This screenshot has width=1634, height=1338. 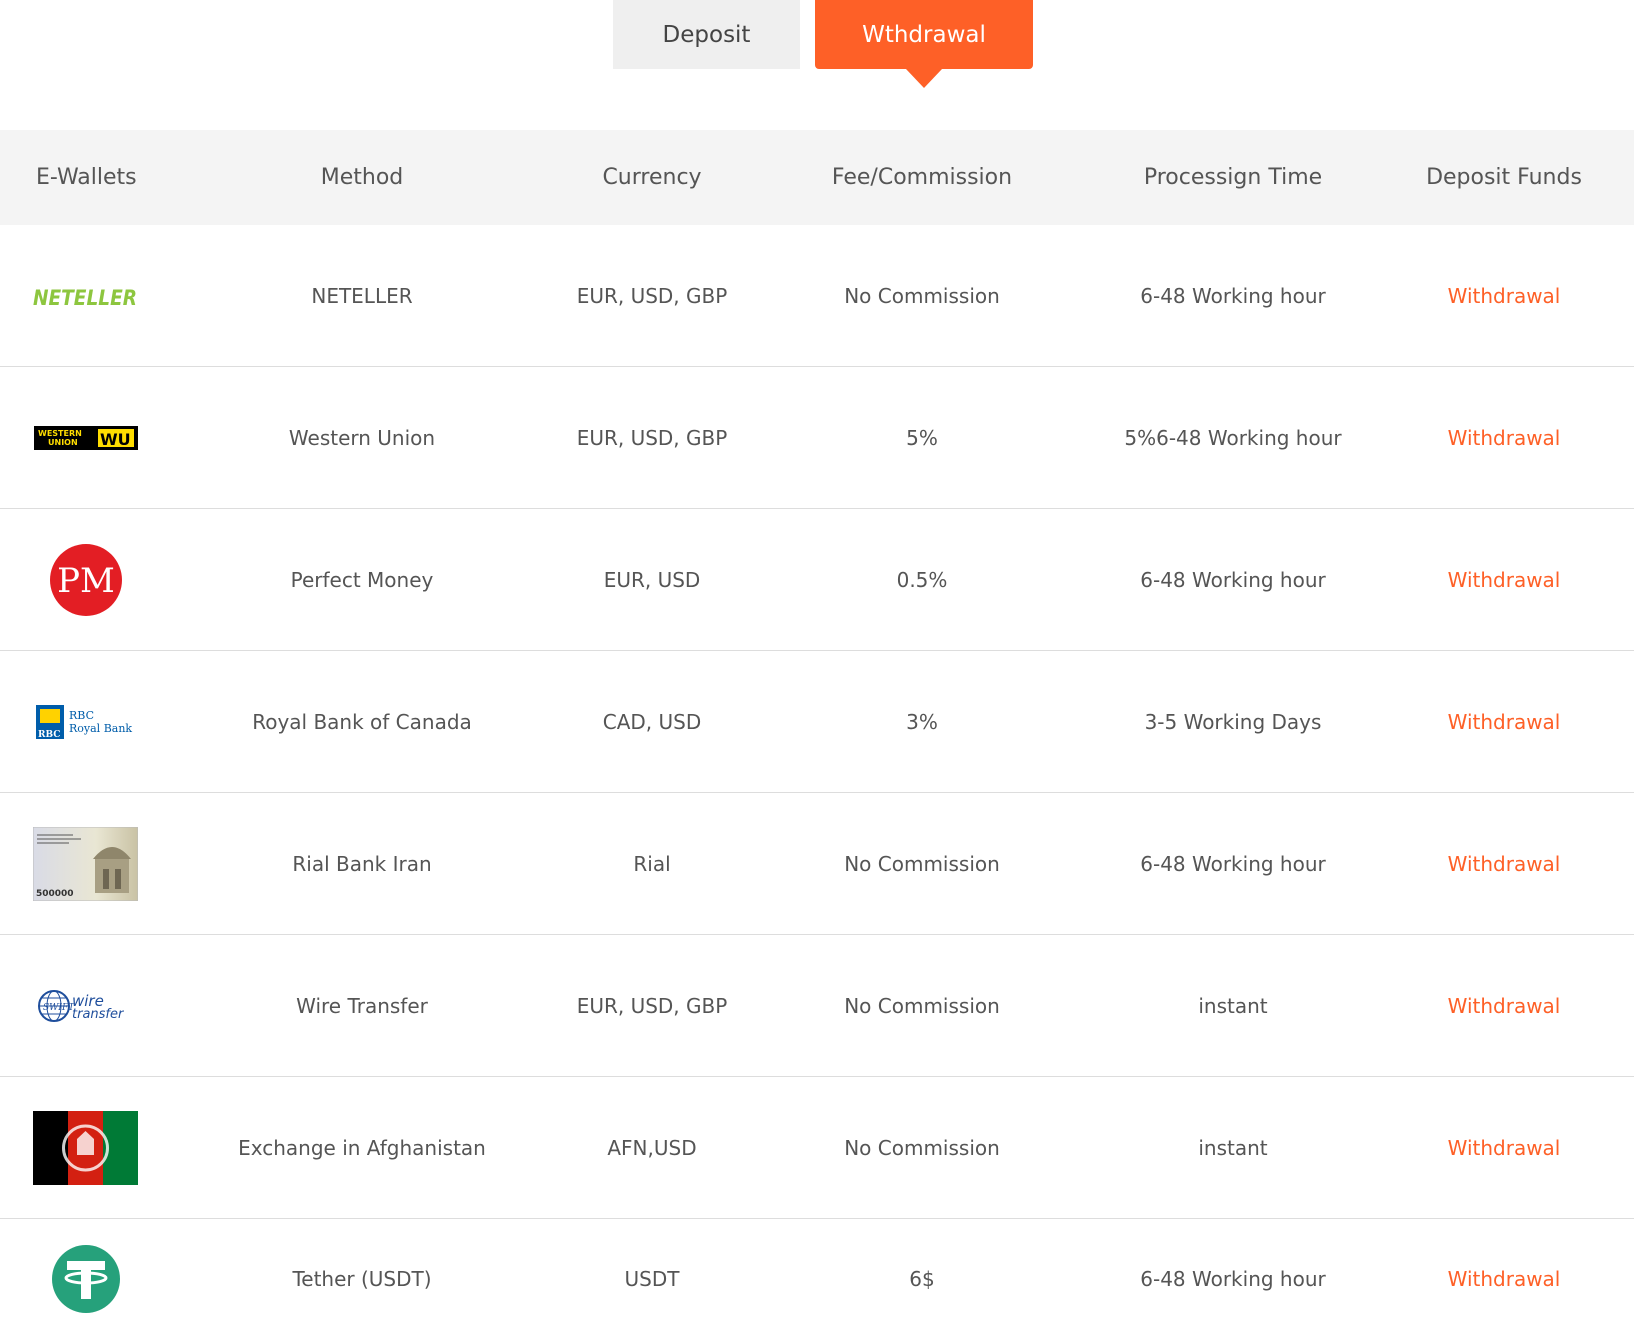 I want to click on svg-text: Royal Bank, so click(x=100, y=728).